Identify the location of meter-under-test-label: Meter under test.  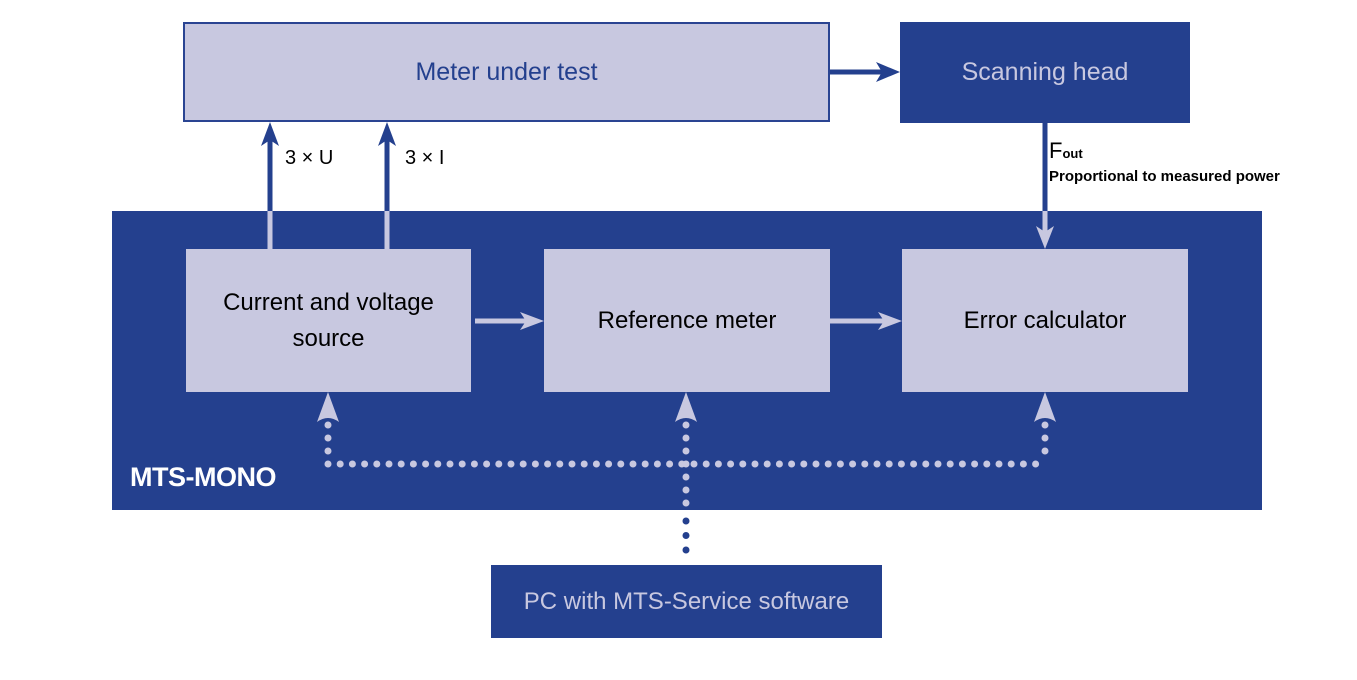
(506, 71).